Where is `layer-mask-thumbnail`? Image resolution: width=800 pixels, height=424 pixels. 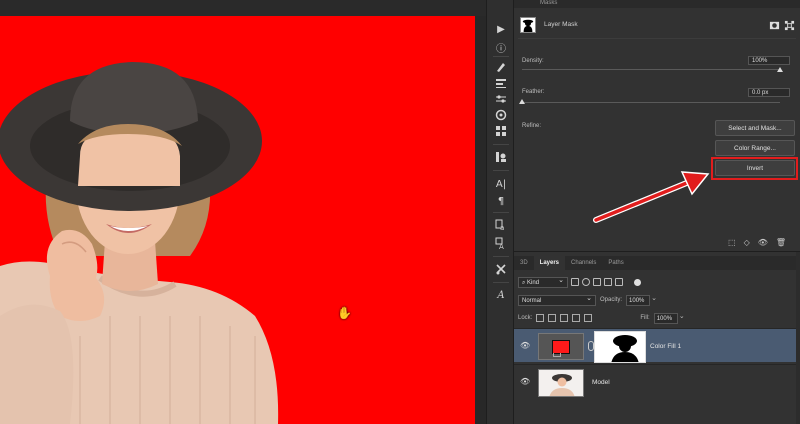 layer-mask-thumbnail is located at coordinates (620, 347).